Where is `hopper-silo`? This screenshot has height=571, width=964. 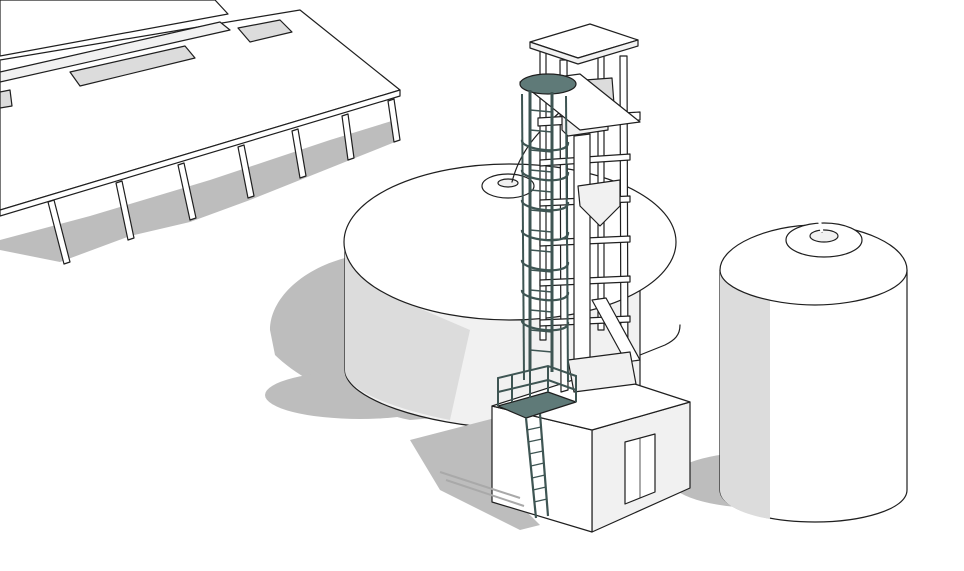 hopper-silo is located at coordinates (789, 372).